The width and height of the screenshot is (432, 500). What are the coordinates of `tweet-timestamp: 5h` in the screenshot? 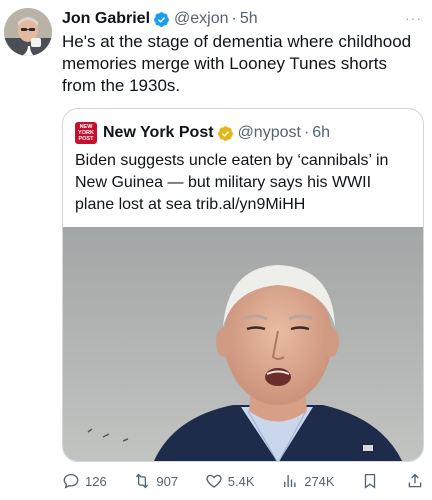 It's located at (249, 19).